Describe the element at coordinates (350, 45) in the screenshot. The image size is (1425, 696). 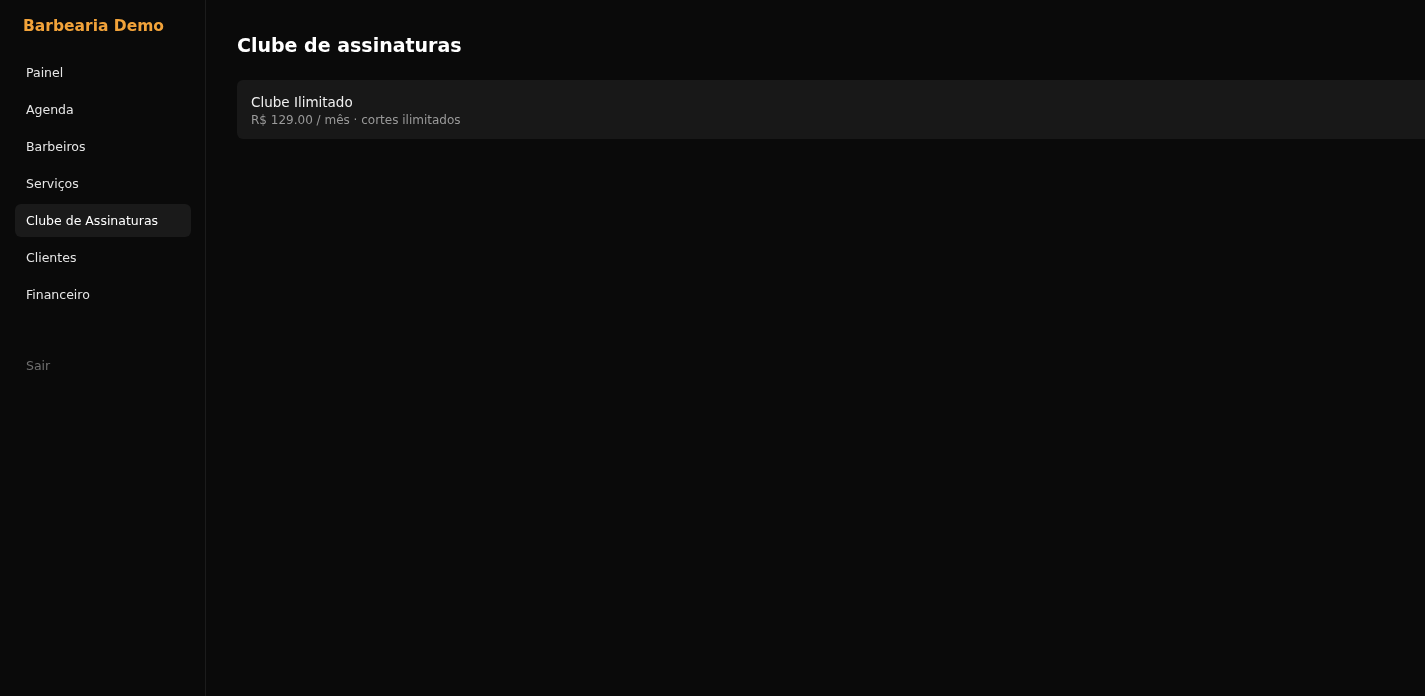
I see `page-title: Clube de assinaturas` at that location.